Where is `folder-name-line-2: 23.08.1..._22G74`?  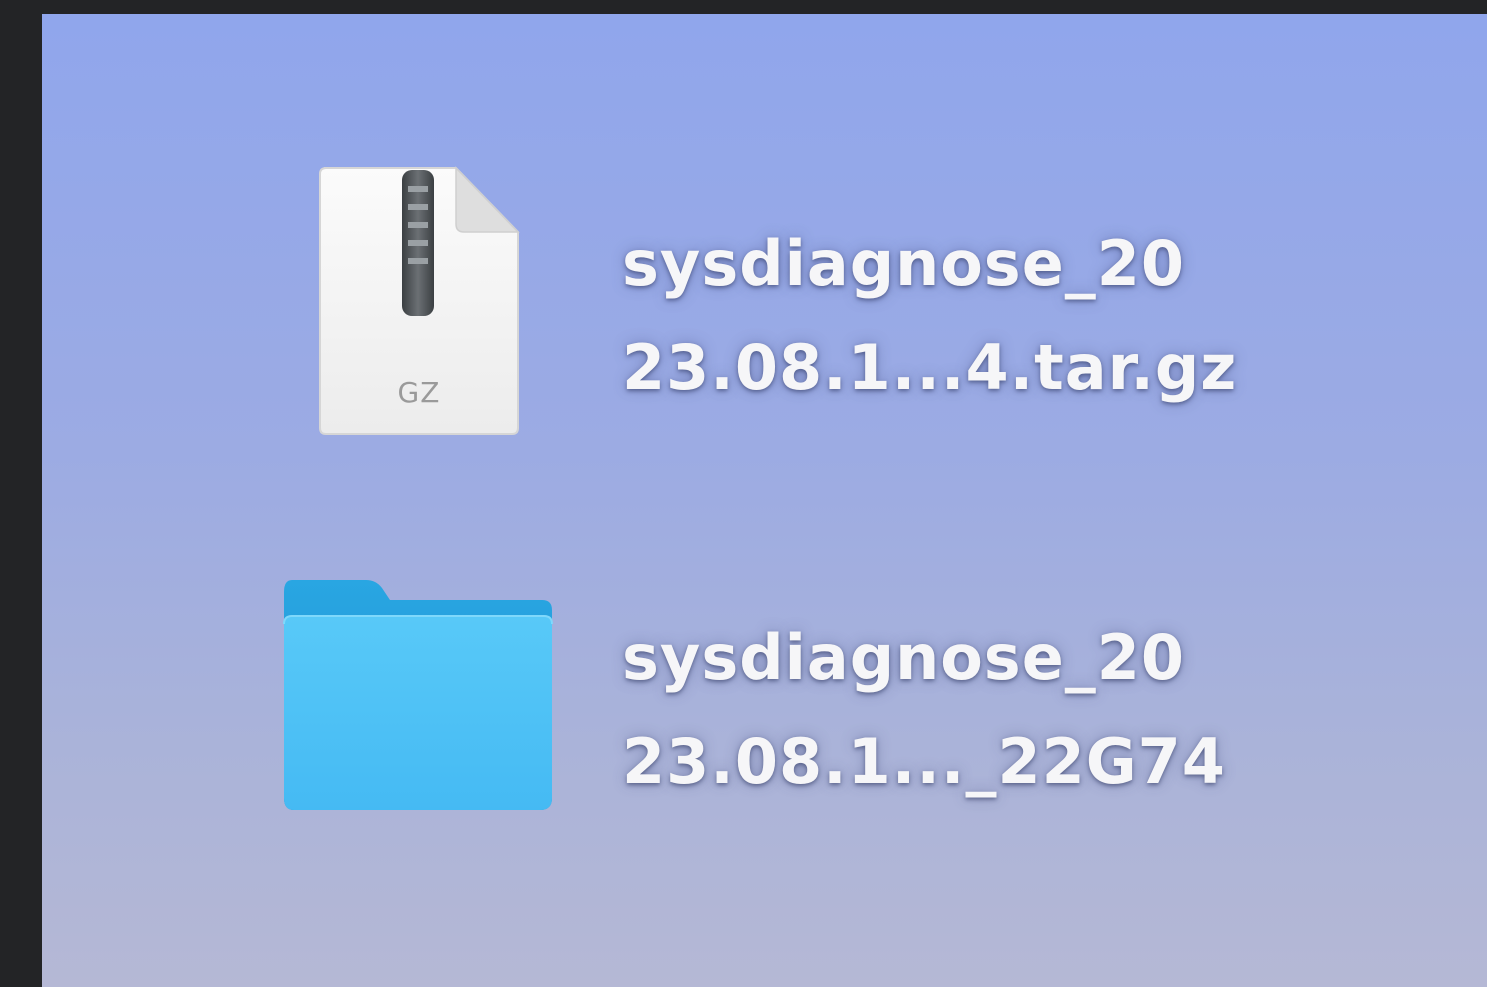
folder-name-line-2: 23.08.1..._22G74 is located at coordinates (924, 761).